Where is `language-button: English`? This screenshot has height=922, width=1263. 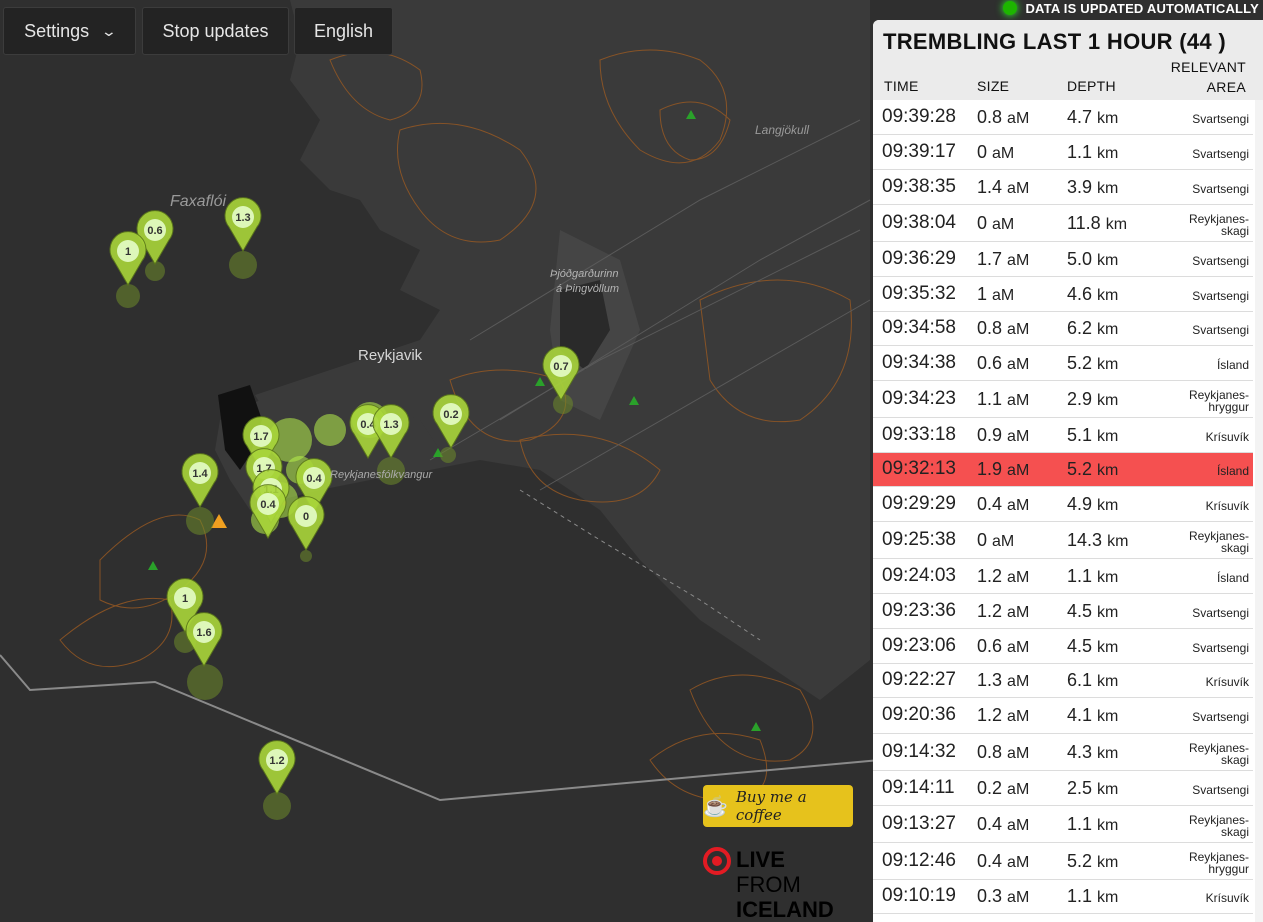 language-button: English is located at coordinates (343, 31).